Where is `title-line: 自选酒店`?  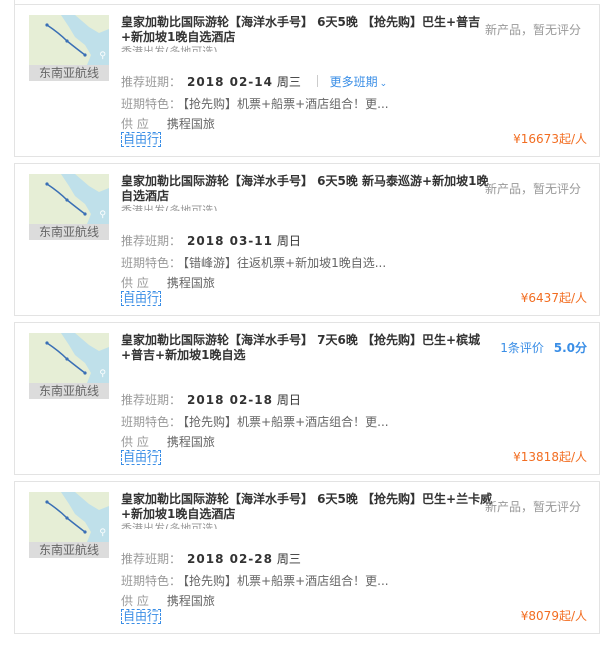
title-line: 自选酒店 is located at coordinates (306, 196).